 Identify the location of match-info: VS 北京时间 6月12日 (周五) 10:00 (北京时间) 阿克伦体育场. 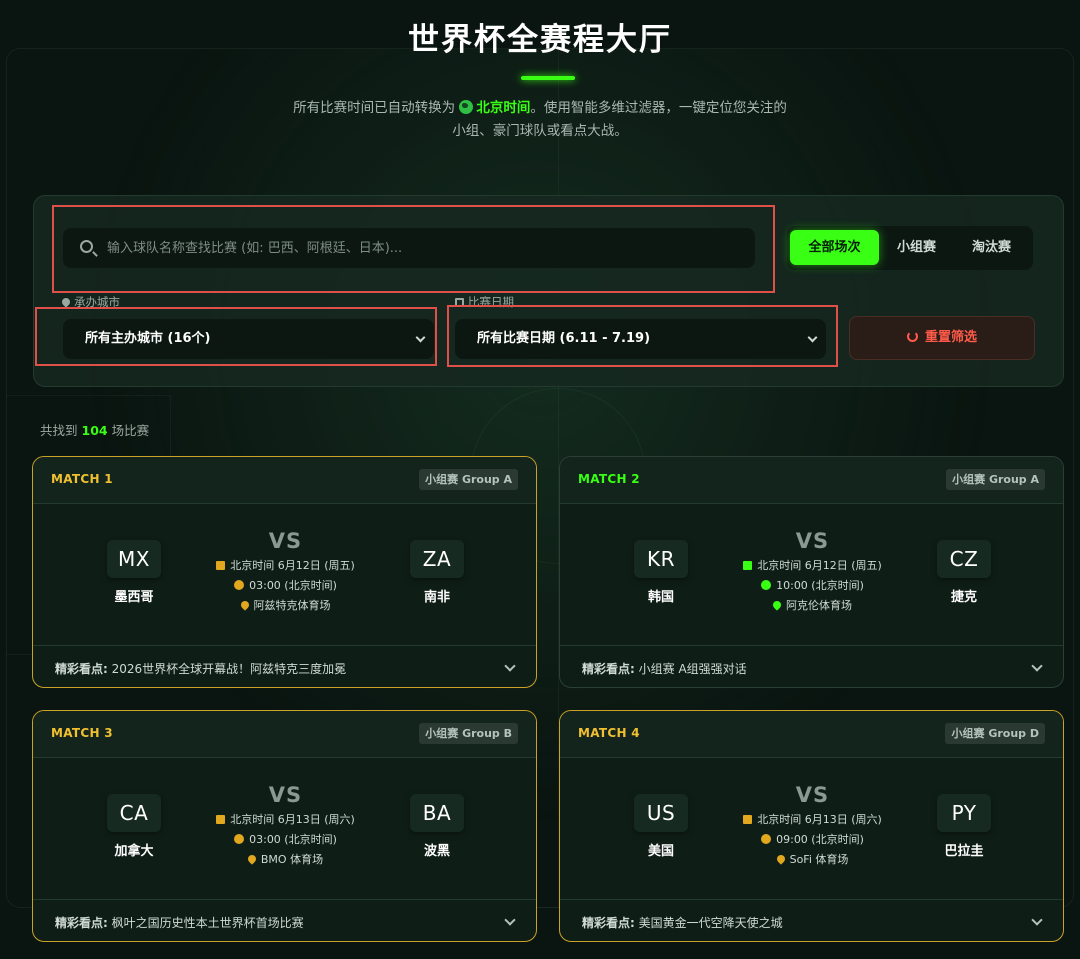
(812, 571).